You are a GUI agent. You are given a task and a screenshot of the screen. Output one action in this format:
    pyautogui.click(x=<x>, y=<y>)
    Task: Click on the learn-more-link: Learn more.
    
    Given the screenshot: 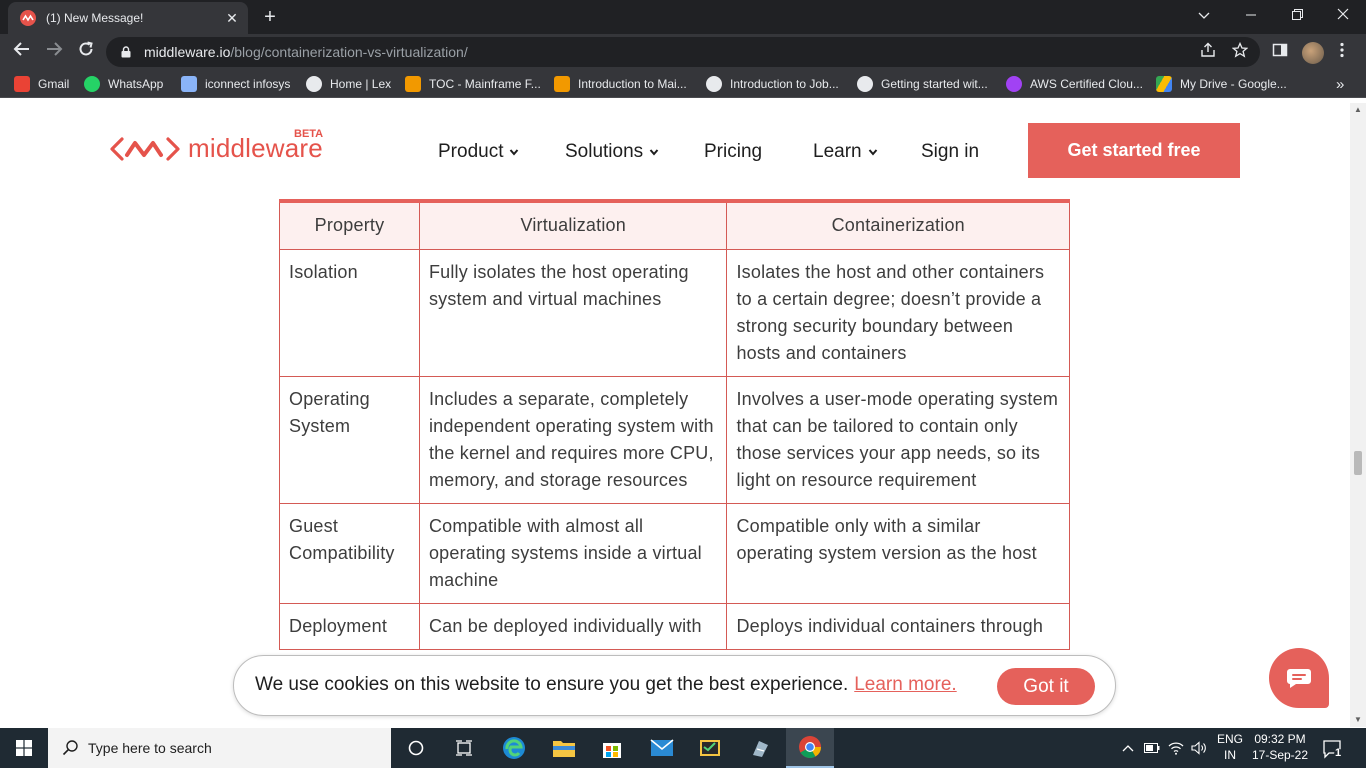 What is the action you would take?
    pyautogui.click(x=905, y=684)
    